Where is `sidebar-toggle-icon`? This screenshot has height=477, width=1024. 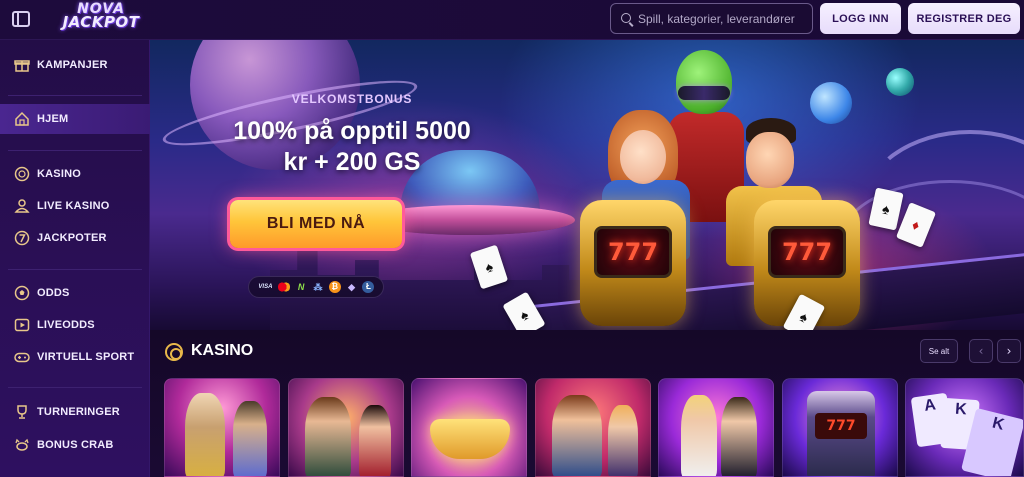 sidebar-toggle-icon is located at coordinates (21, 19).